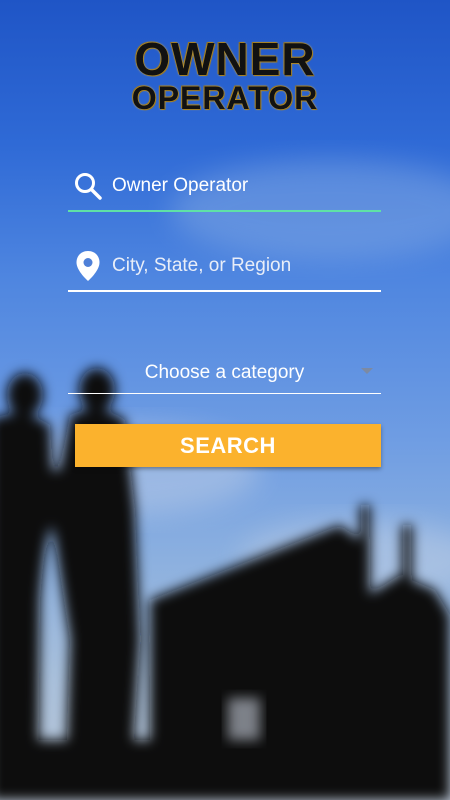 The image size is (450, 800). Describe the element at coordinates (224, 291) in the screenshot. I see `location-field-underline` at that location.